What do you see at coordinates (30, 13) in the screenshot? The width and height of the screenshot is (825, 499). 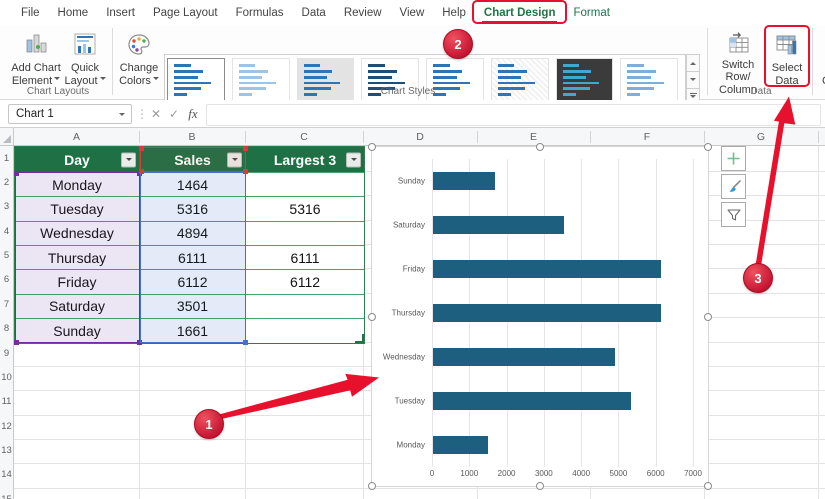 I see `tab-file: File` at bounding box center [30, 13].